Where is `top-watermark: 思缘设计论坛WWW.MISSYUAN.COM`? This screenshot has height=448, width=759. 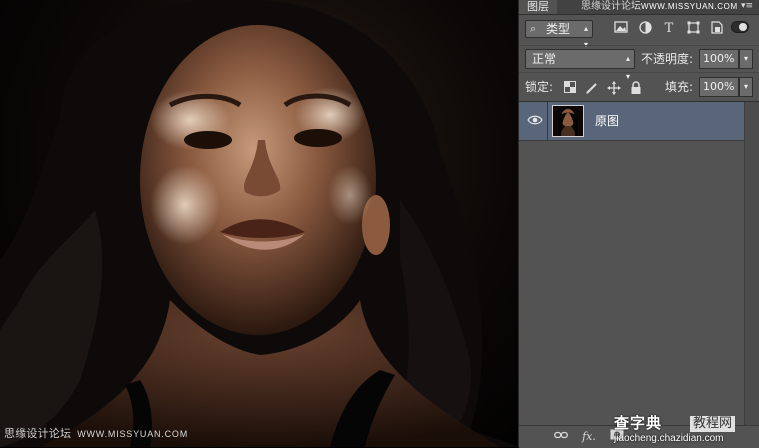
top-watermark: 思缘设计论坛WWW.MISSYUAN.COM is located at coordinates (659, 7).